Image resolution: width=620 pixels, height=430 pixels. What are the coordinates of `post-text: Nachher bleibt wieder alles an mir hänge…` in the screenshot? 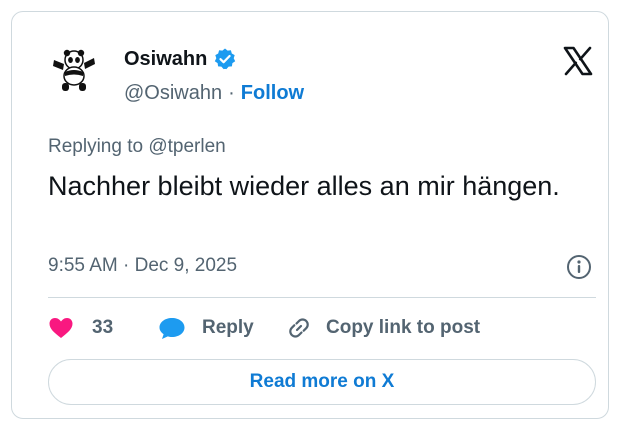 It's located at (304, 186).